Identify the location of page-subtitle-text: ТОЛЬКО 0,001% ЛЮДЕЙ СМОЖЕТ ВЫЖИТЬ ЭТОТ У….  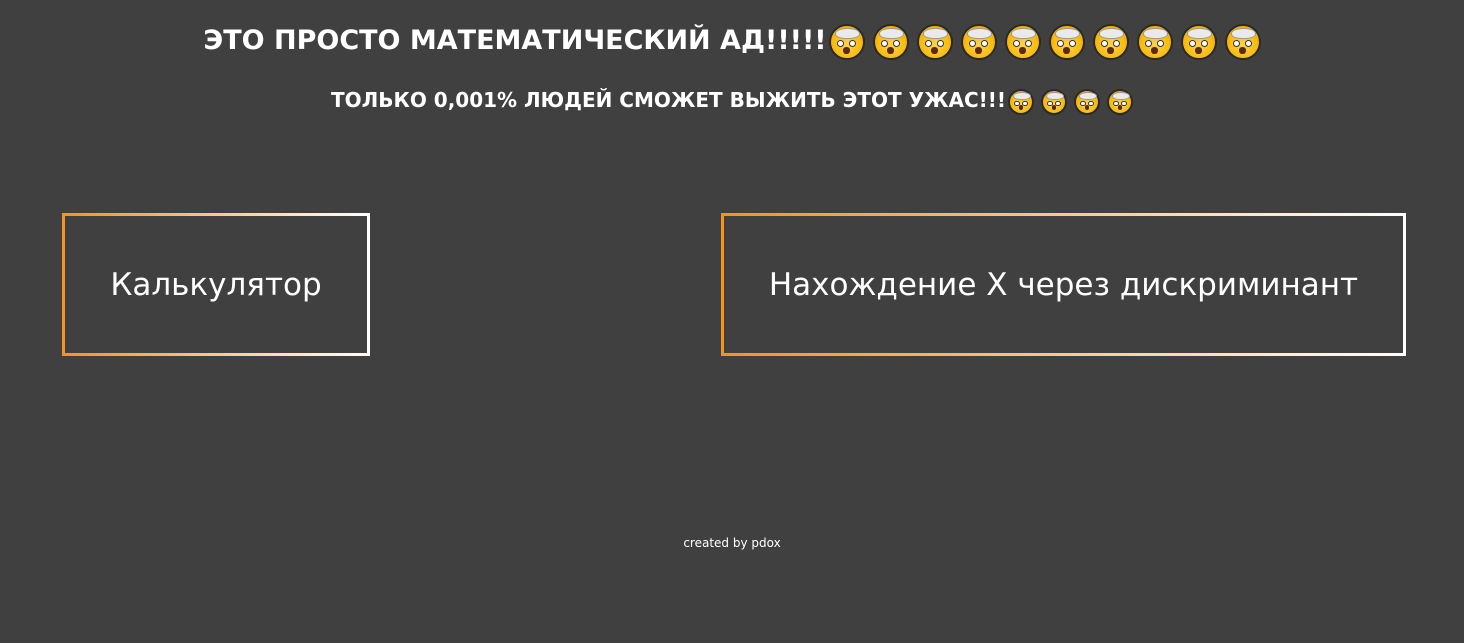
(668, 100).